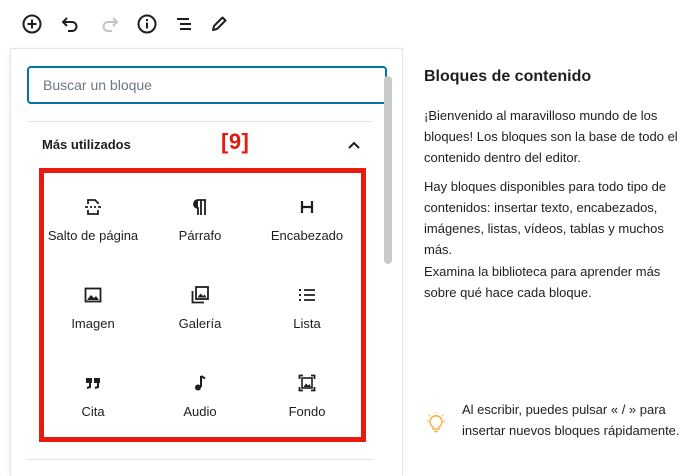  Describe the element at coordinates (350, 24) in the screenshot. I see `editor-toolbar` at that location.